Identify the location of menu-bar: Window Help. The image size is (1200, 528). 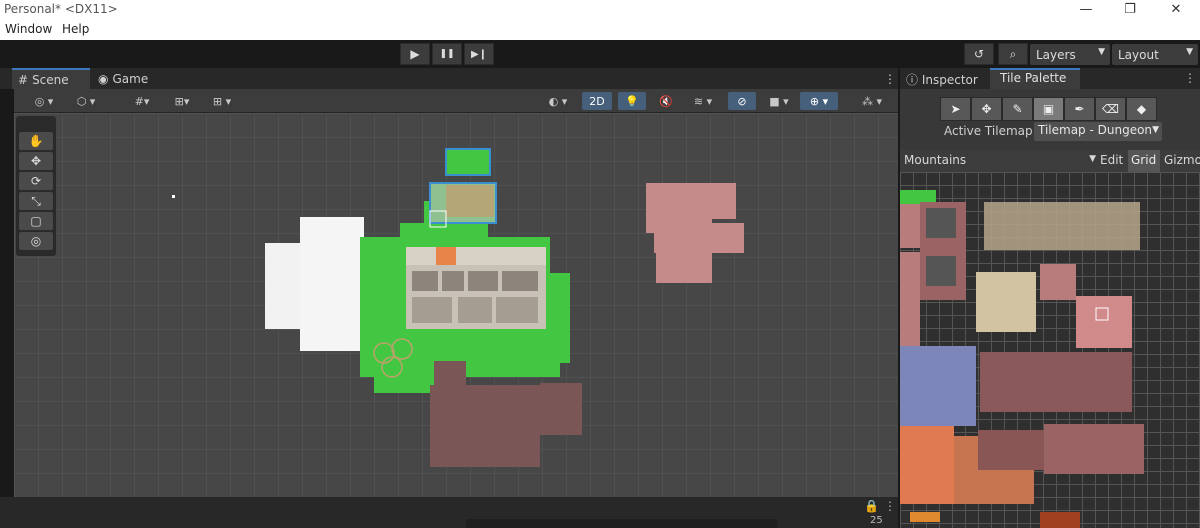
(600, 29).